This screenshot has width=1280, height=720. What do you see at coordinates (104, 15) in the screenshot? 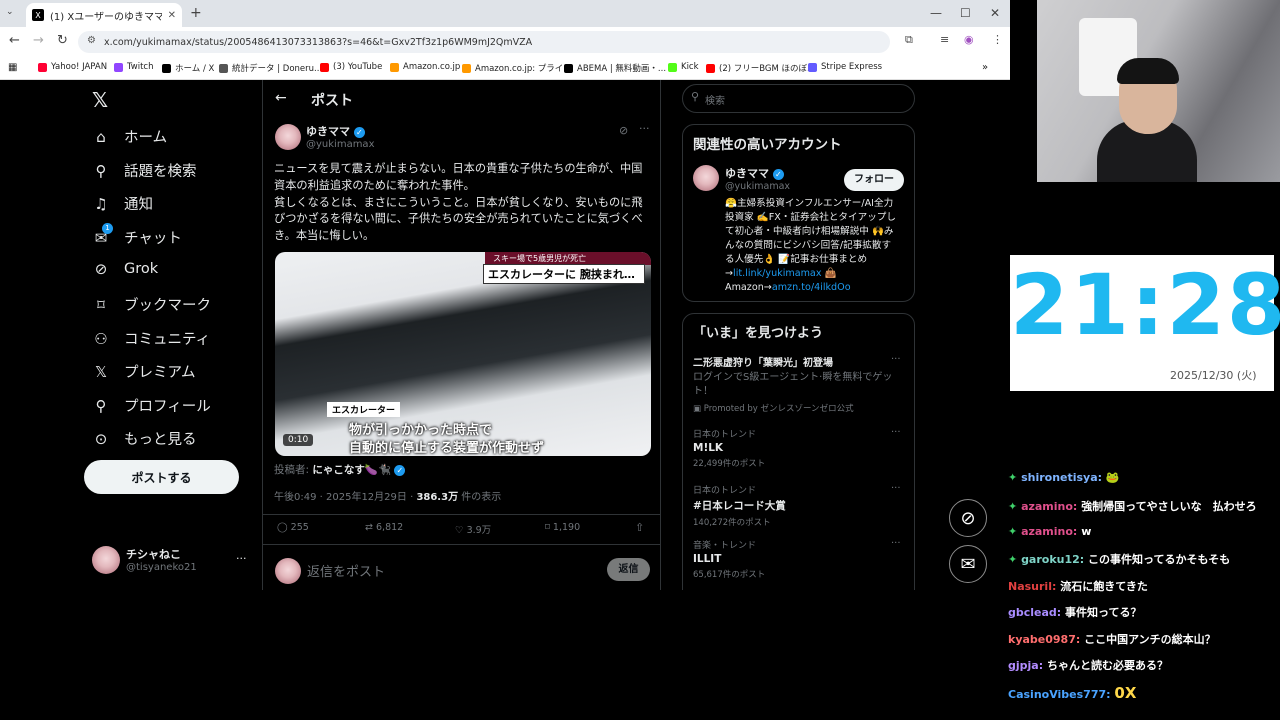
I see `browser-tab: X (1) Xユーザーのゆきママさん:「ニュー... ✕` at bounding box center [104, 15].